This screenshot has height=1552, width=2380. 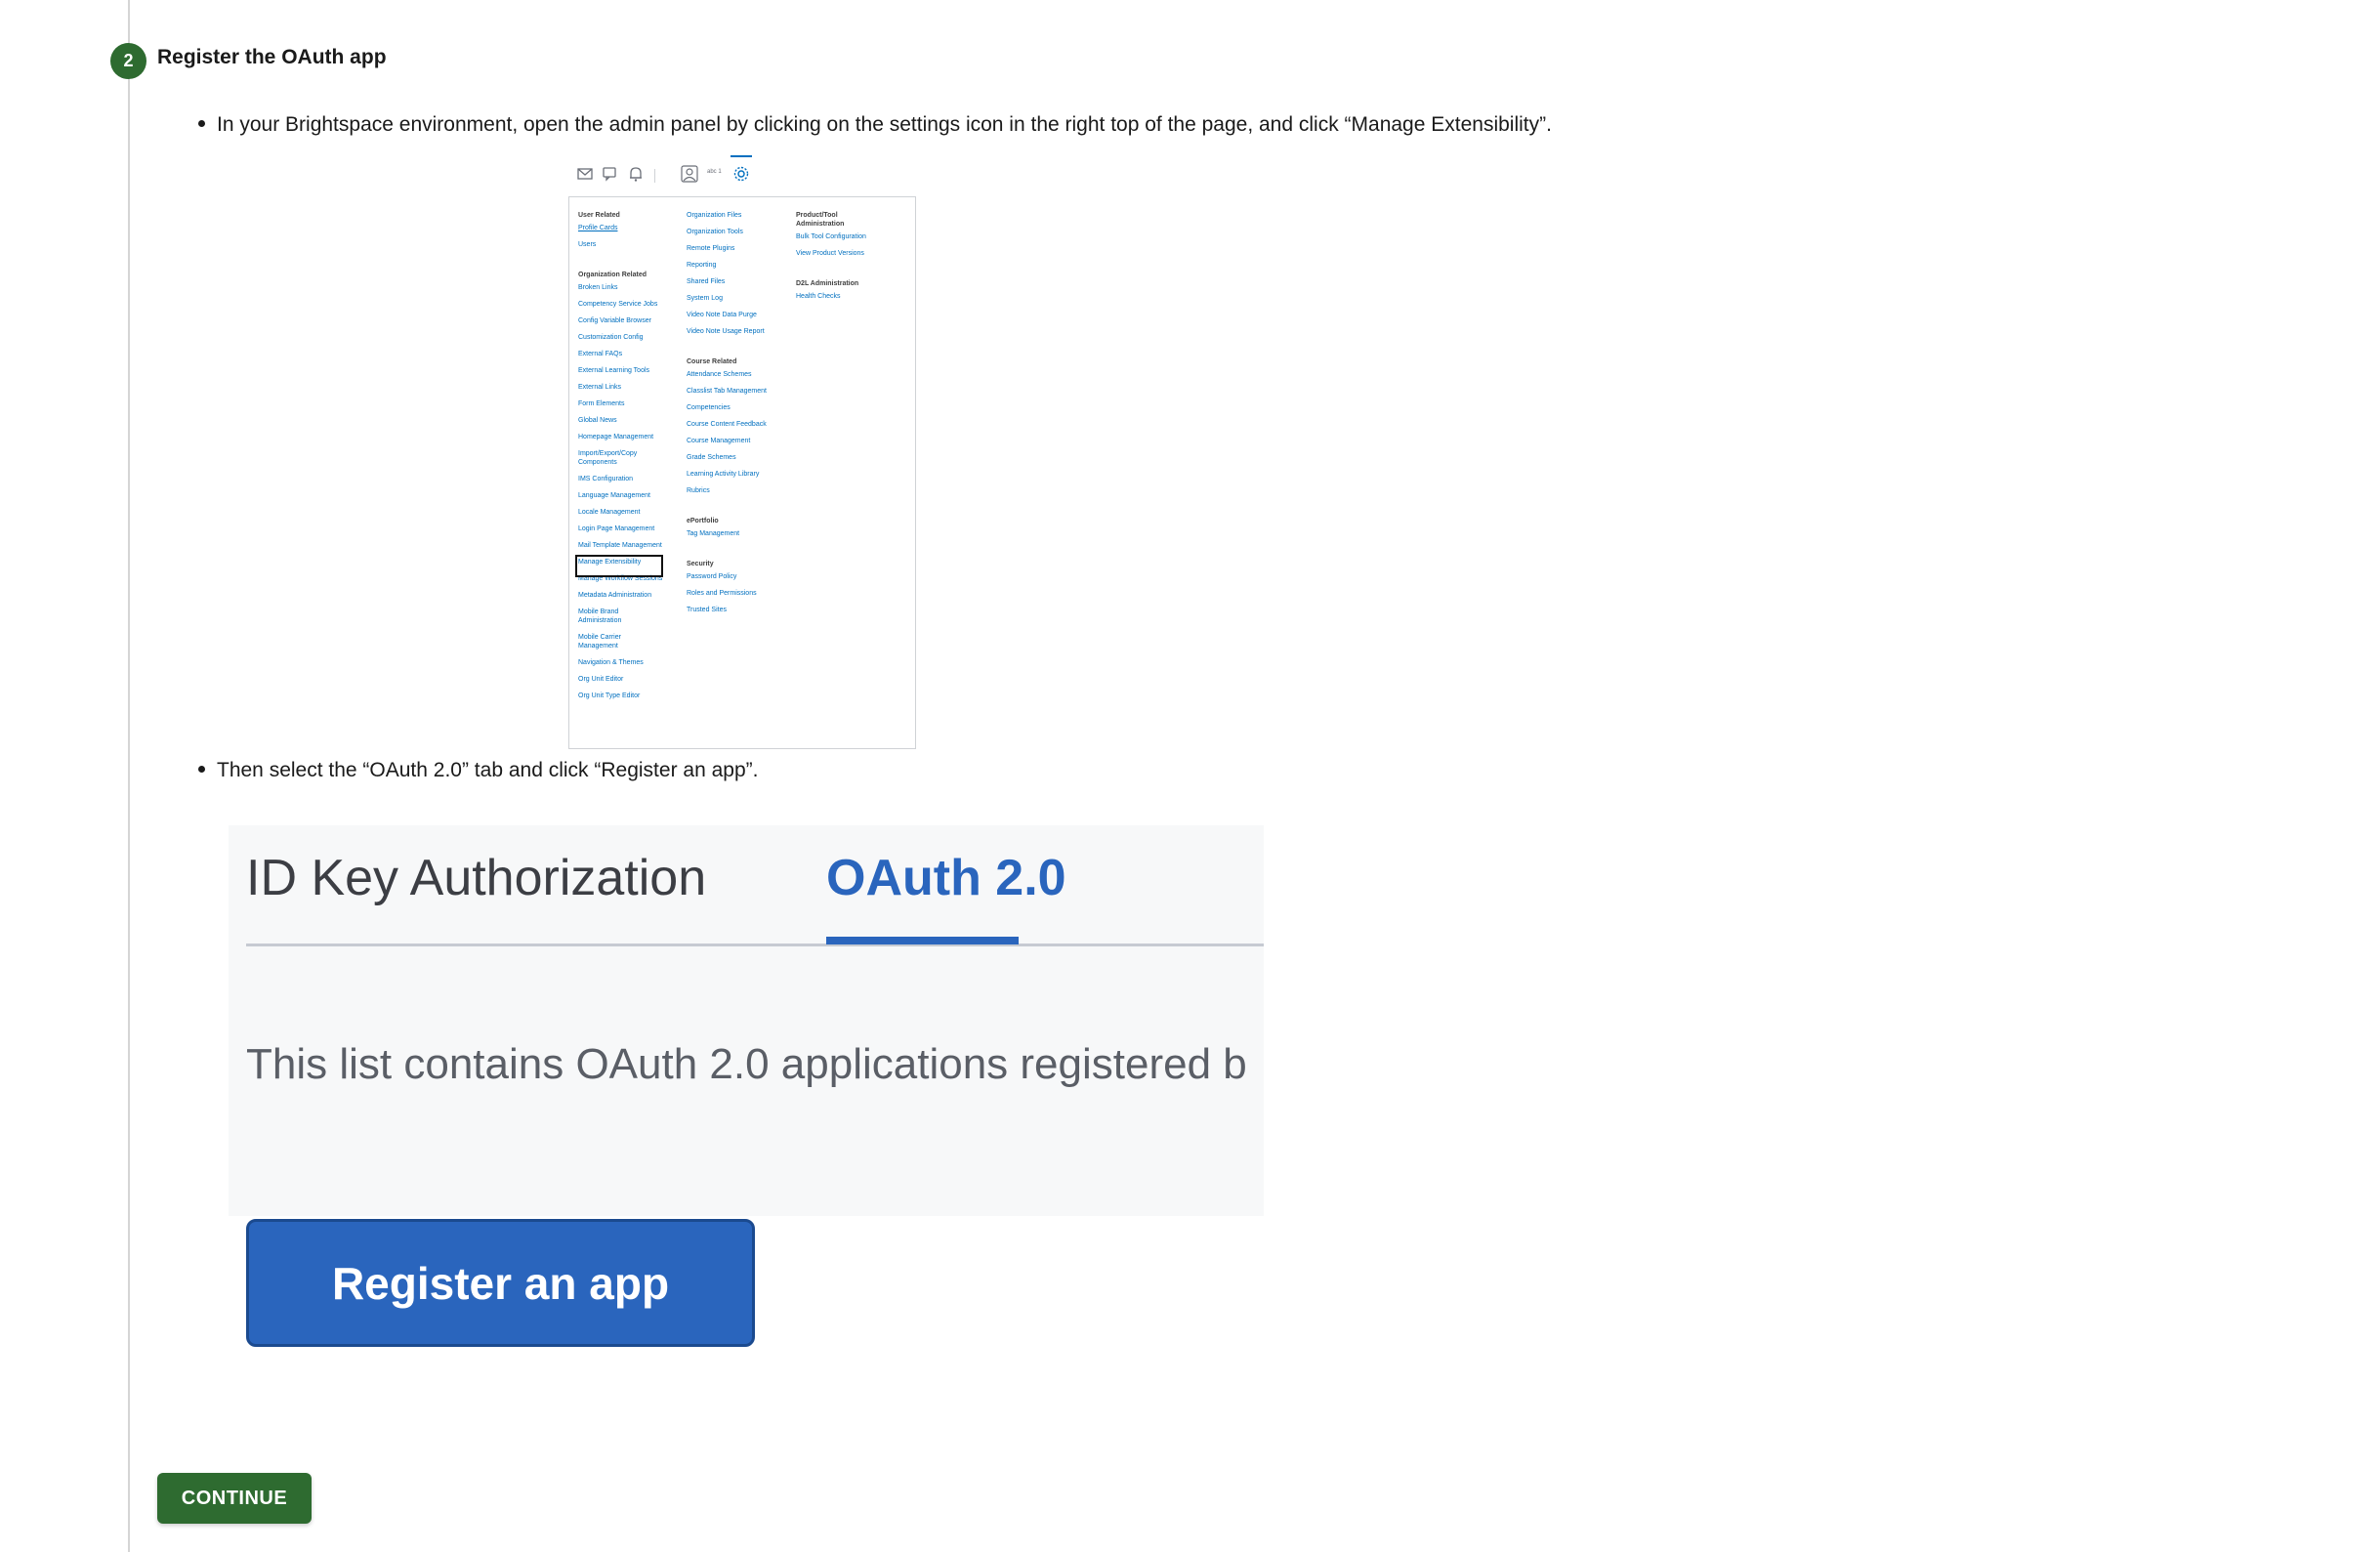 What do you see at coordinates (820, 220) in the screenshot?
I see `section-heading: Product/Tool Administration` at bounding box center [820, 220].